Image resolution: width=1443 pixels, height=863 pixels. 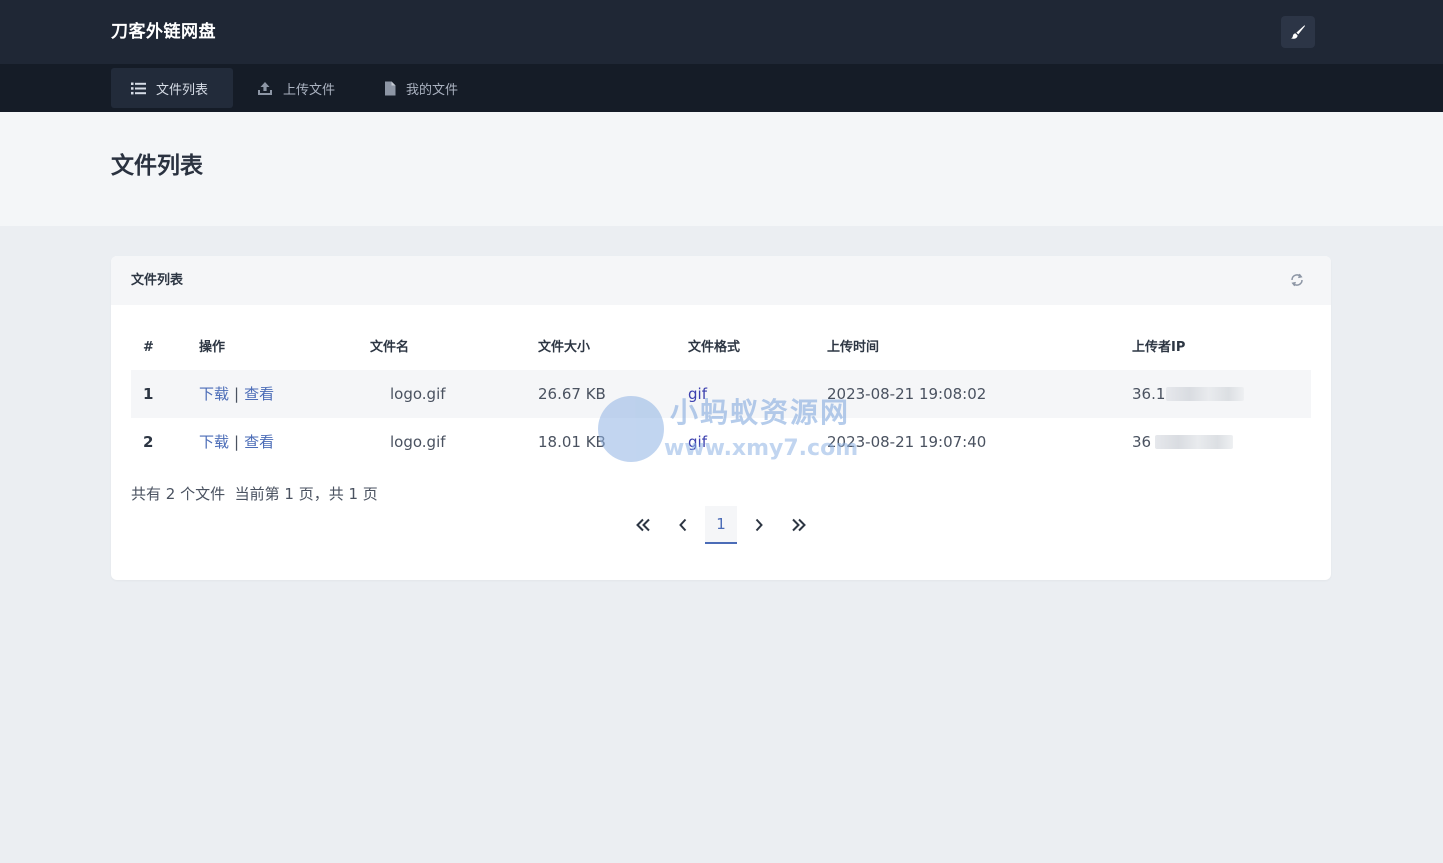 What do you see at coordinates (1297, 282) in the screenshot?
I see `refresh-icon` at bounding box center [1297, 282].